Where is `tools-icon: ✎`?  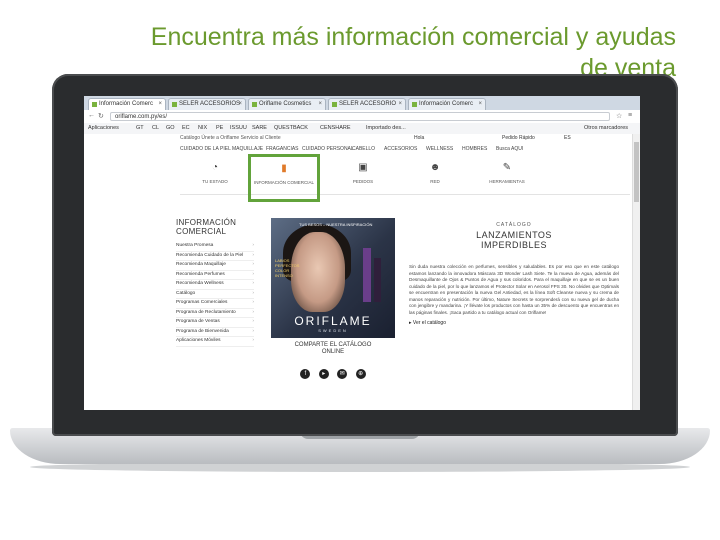
tools-icon: ✎ is located at coordinates (507, 167).